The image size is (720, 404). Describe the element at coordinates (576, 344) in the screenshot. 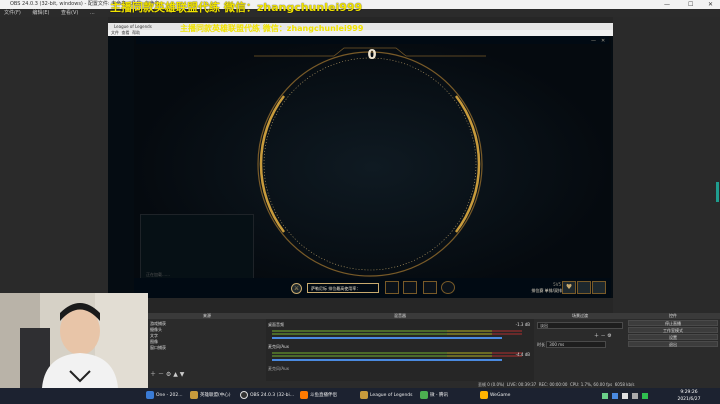

I see `duration-input: 300 ms` at that location.